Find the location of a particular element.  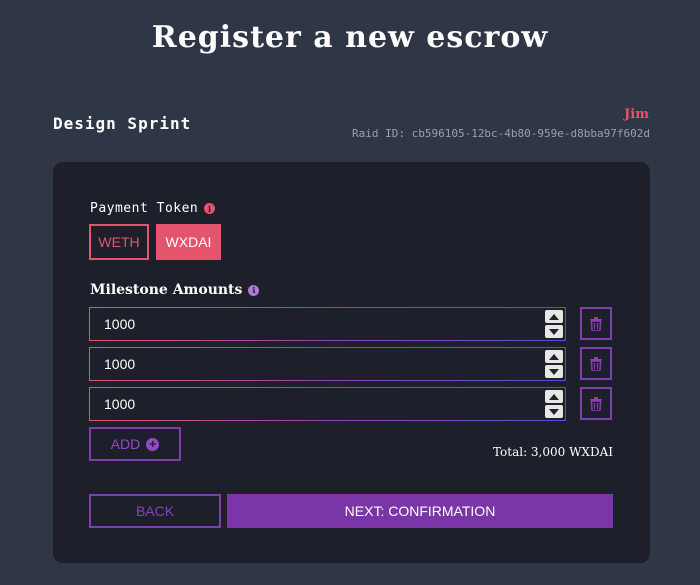

back-button: BACK is located at coordinates (155, 511).